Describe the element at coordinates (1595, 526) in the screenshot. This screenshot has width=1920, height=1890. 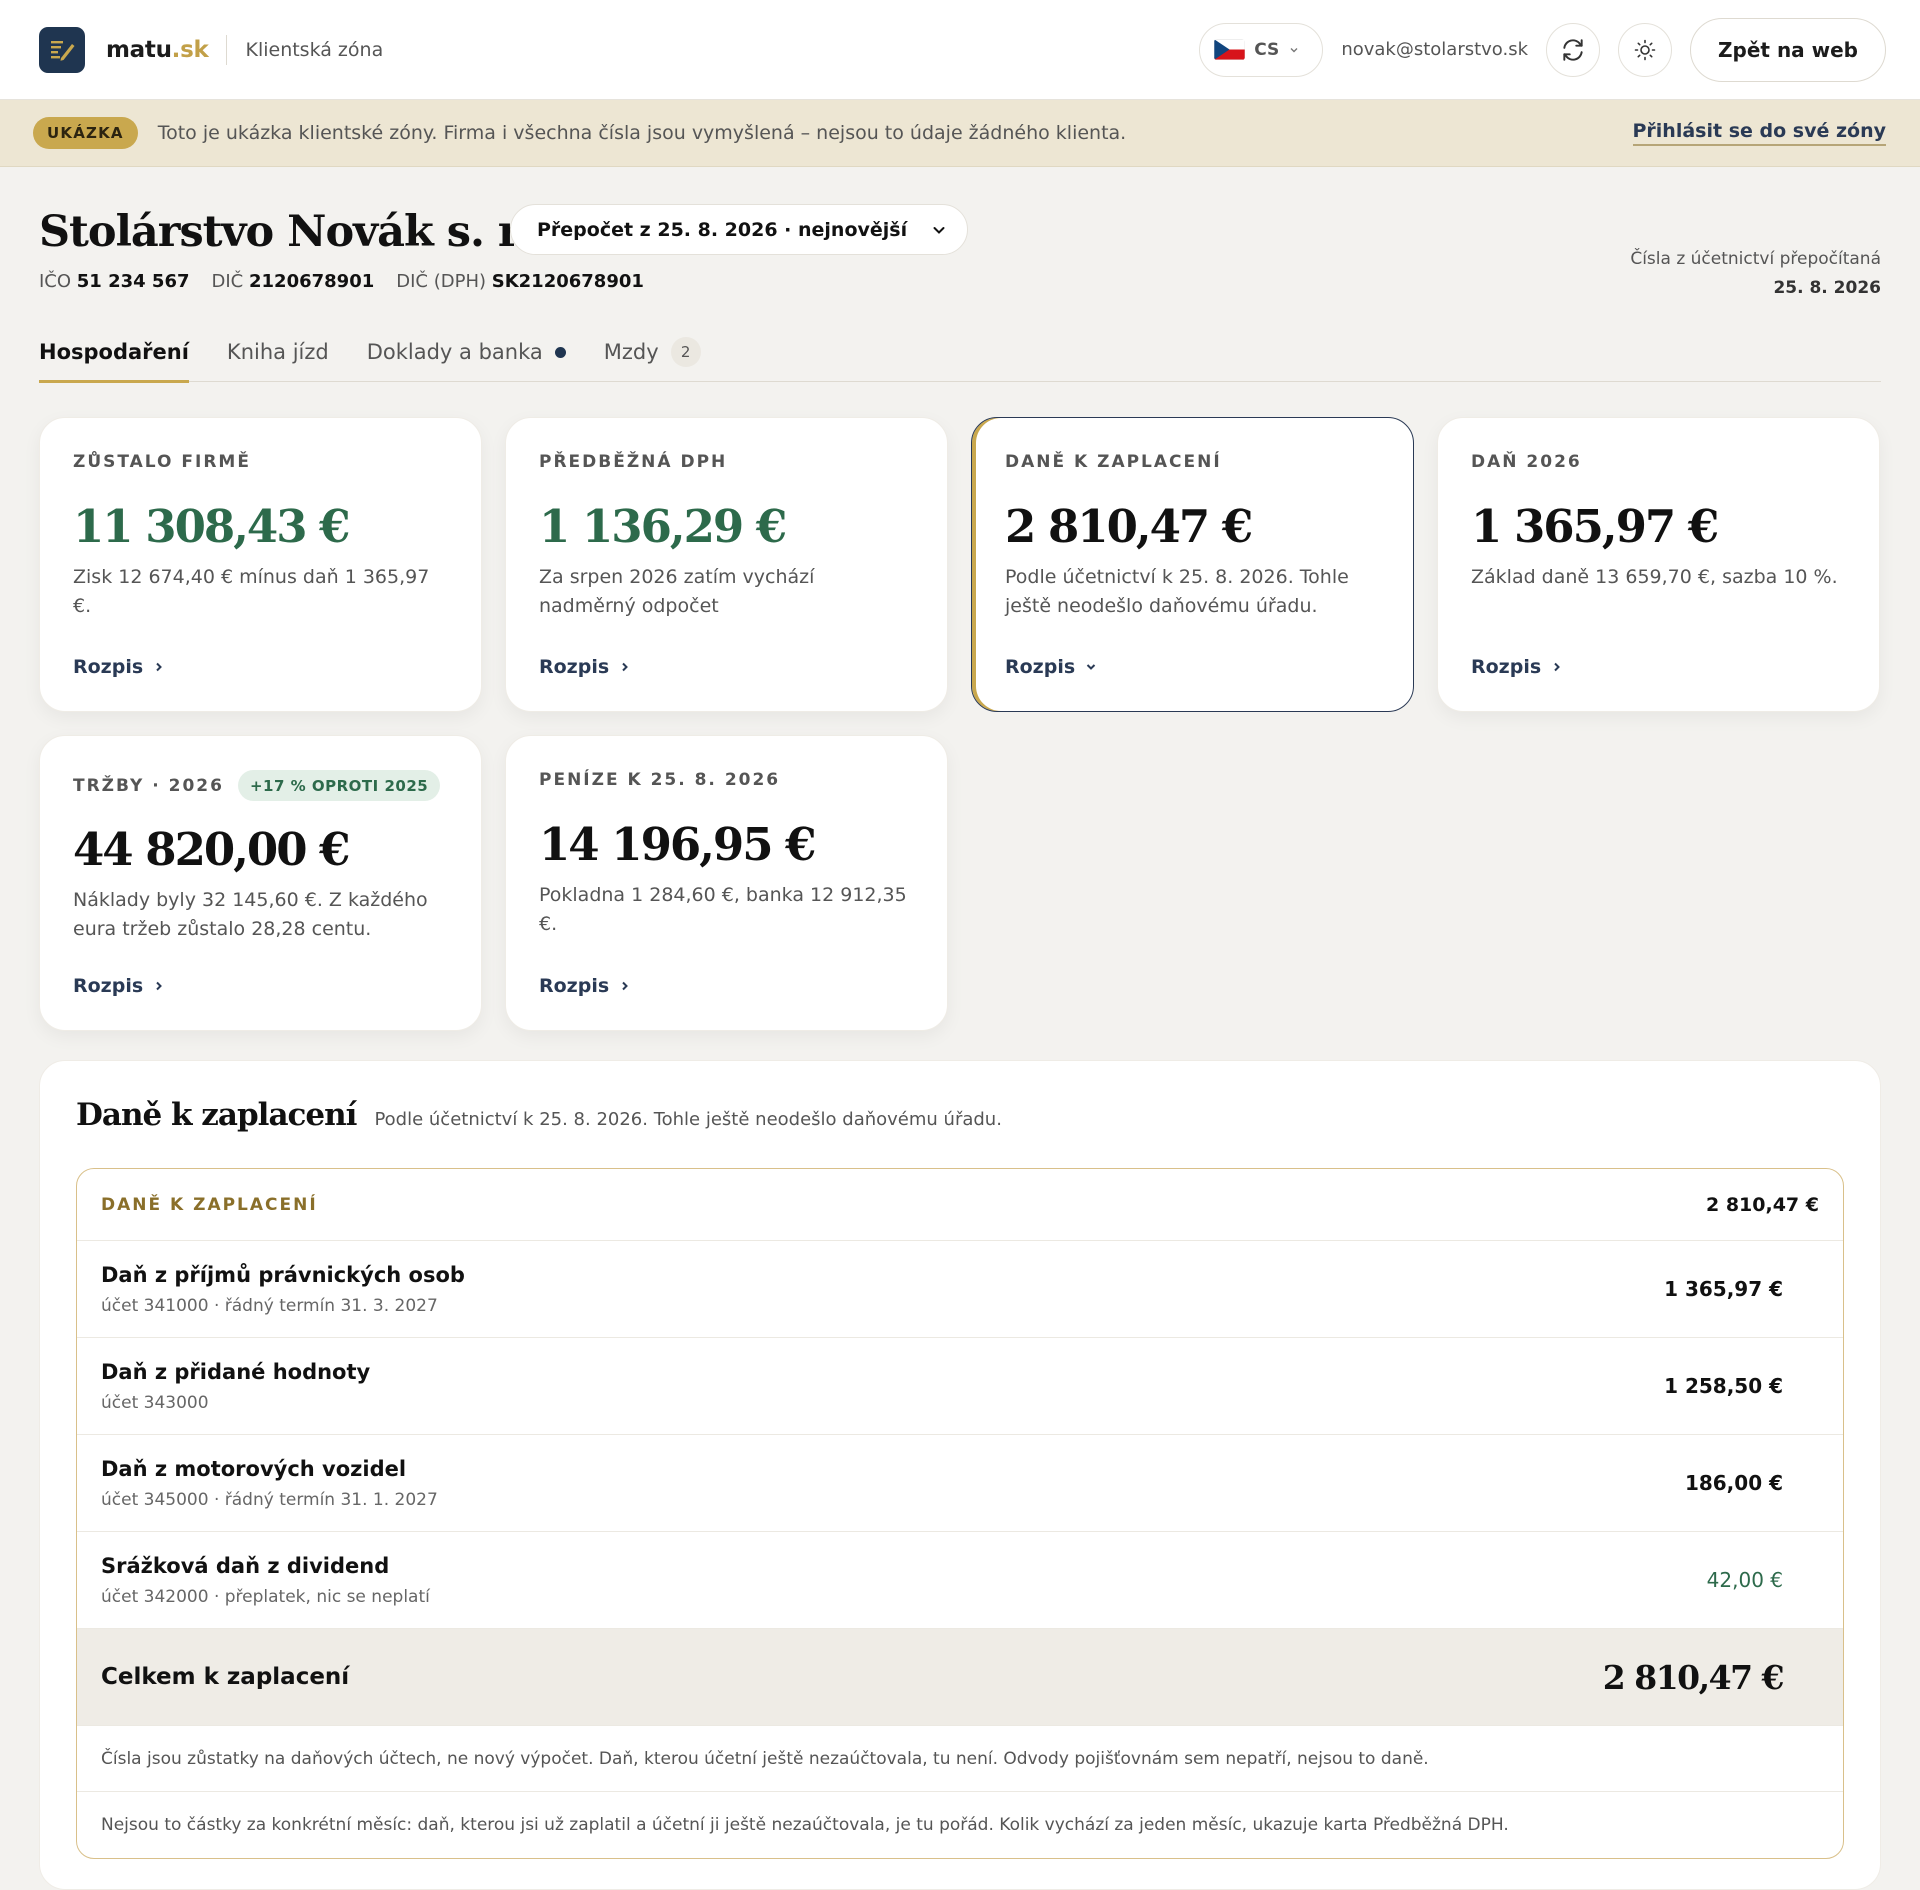
I see `card-value: 1 365,97 €` at that location.